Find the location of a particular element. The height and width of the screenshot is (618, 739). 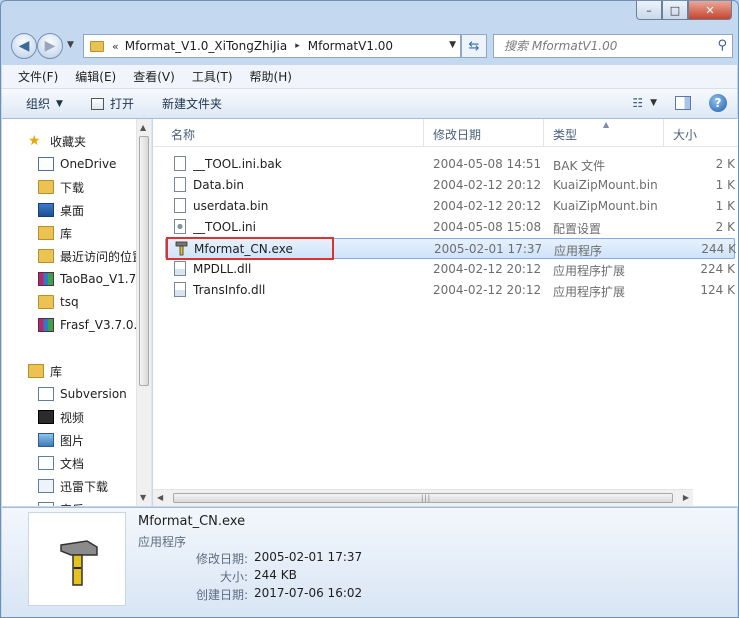

details-file-name: Mformat_CN.exe is located at coordinates (192, 521).